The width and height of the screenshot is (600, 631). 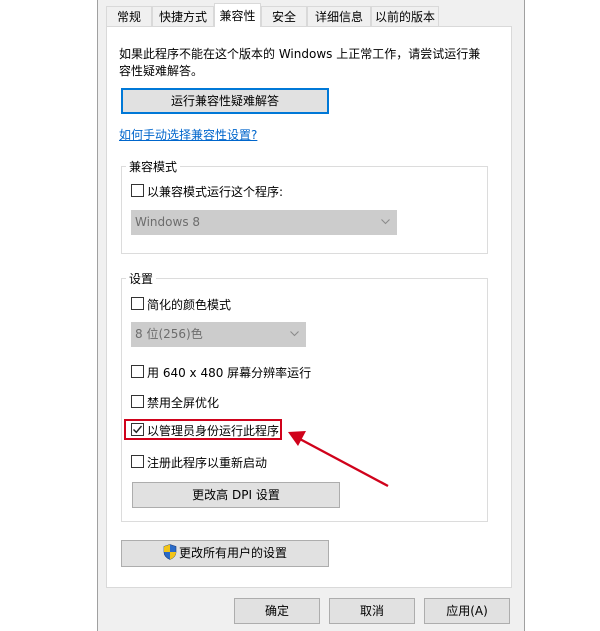 I want to click on run-as-admin-checkbox, so click(x=137, y=429).